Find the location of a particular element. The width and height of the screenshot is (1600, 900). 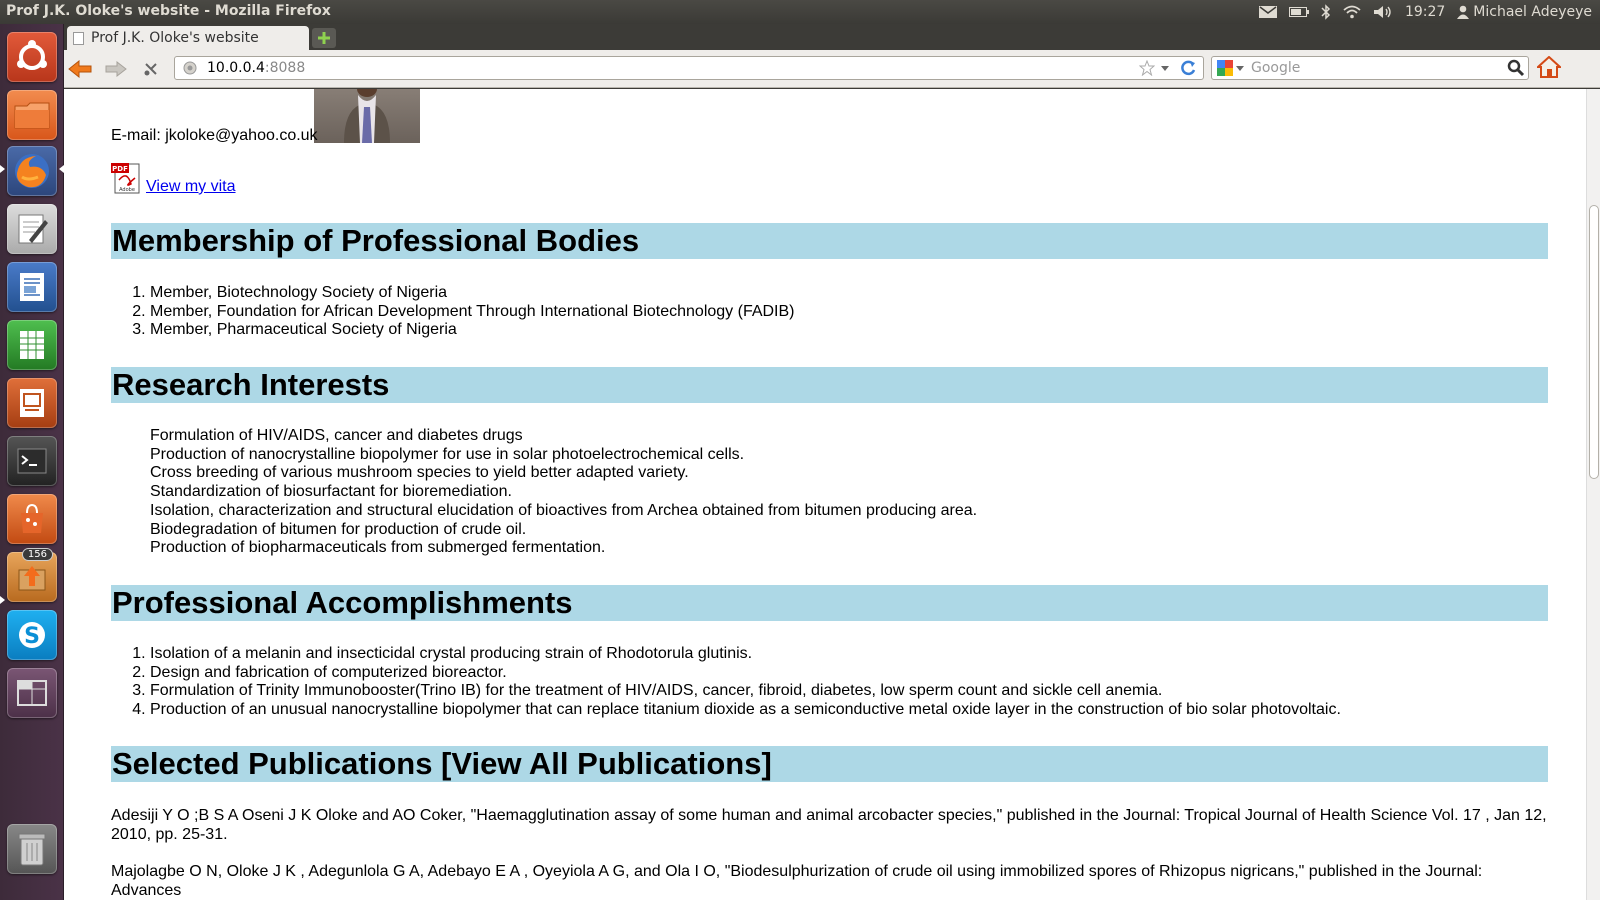

tab-bar: Prof J.K. Oloke's website is located at coordinates (832, 37).